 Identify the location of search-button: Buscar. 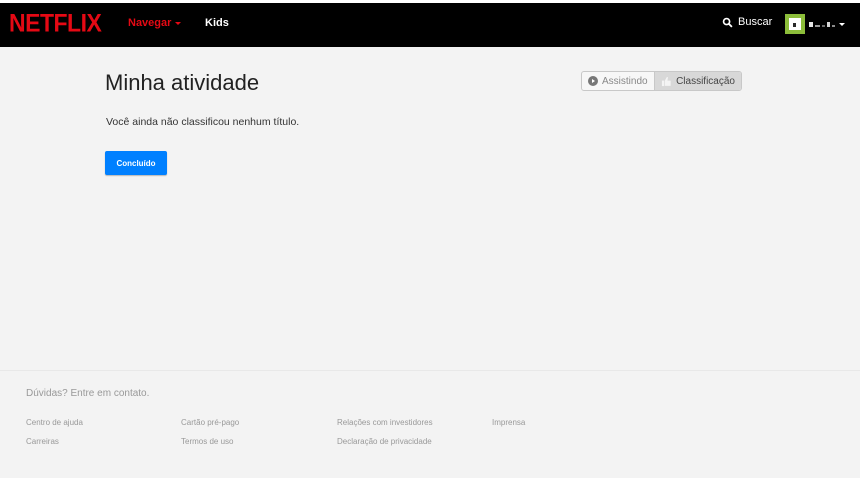
(747, 22).